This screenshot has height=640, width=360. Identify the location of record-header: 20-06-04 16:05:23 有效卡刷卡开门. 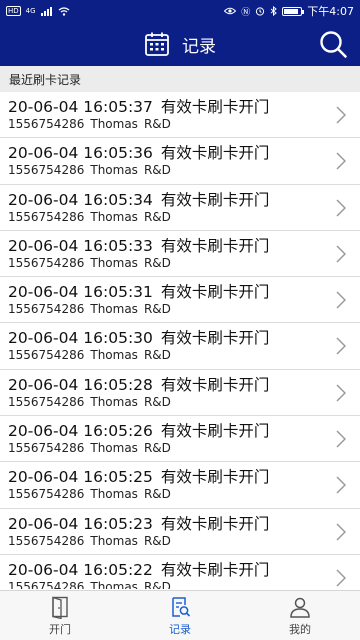
(138, 523).